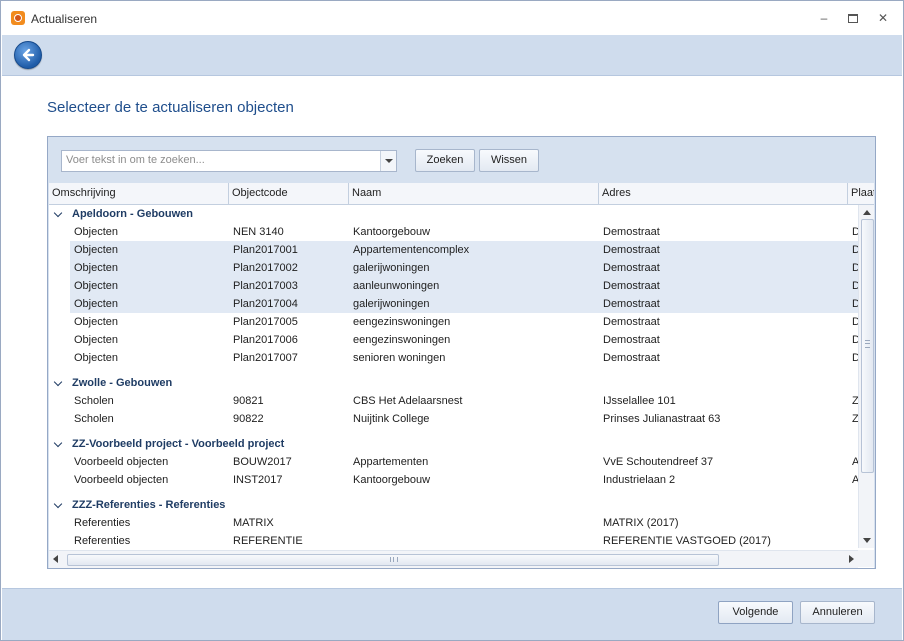 Image resolution: width=904 pixels, height=641 pixels. What do you see at coordinates (851, 559) in the screenshot?
I see `scroll-right-arrow-icon` at bounding box center [851, 559].